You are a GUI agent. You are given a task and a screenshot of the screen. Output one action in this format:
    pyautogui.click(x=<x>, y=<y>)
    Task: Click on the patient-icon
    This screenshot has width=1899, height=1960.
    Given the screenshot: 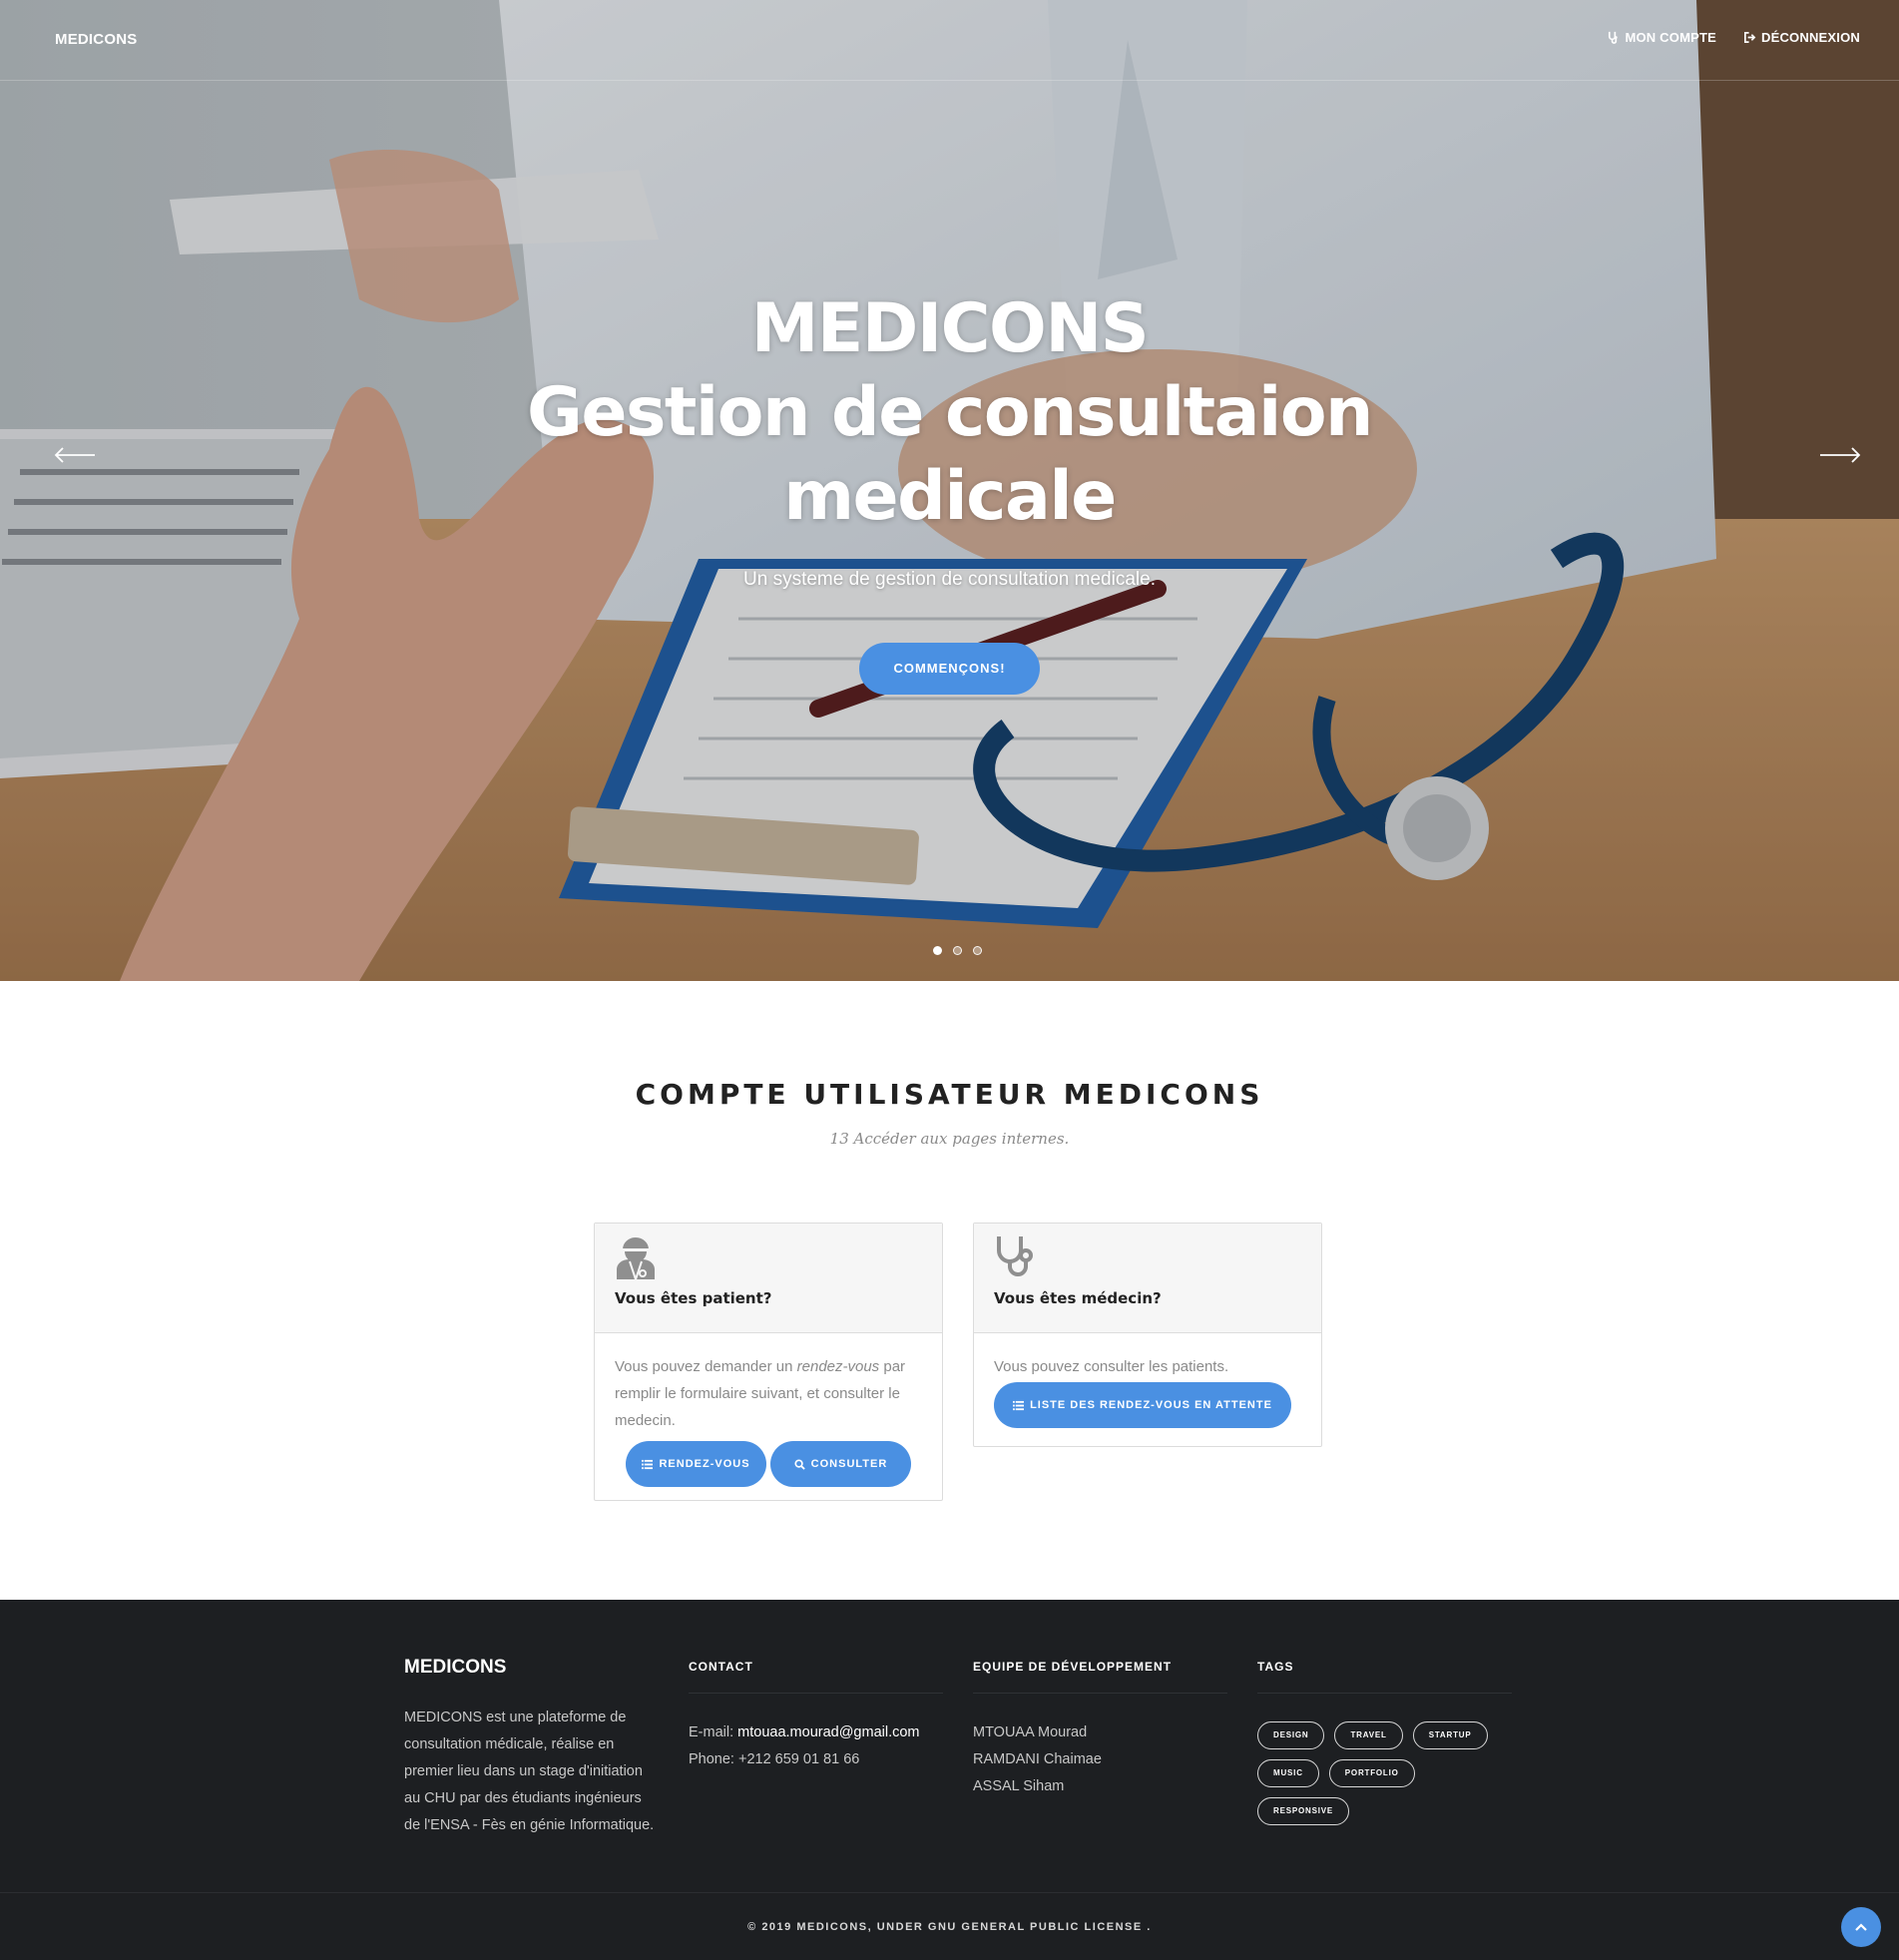 What is the action you would take?
    pyautogui.click(x=636, y=1258)
    